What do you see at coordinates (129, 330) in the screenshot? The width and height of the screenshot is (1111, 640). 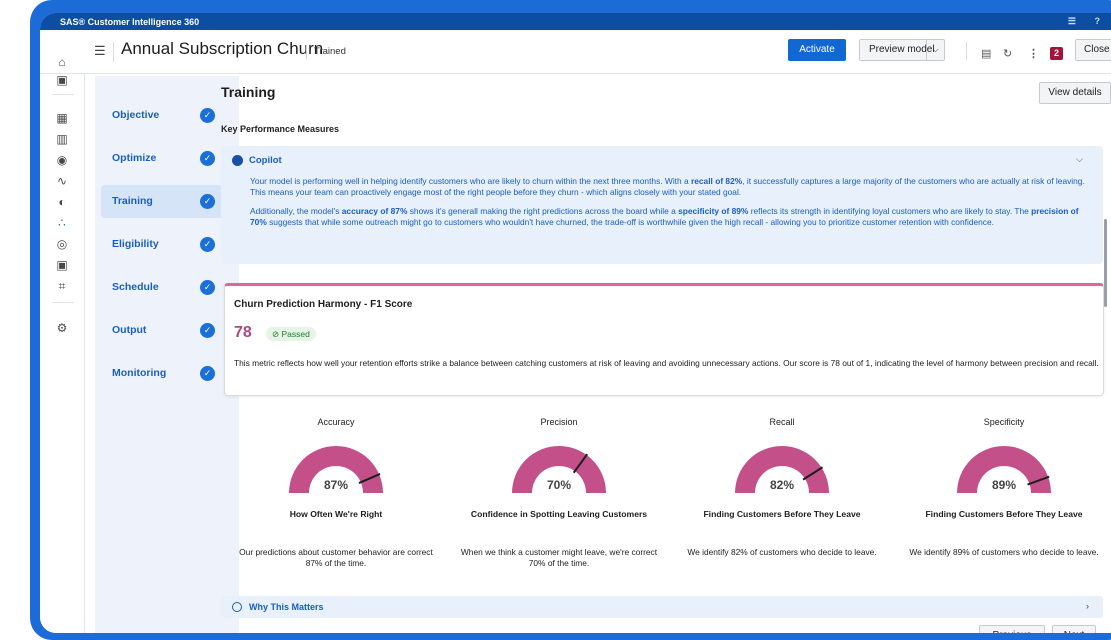 I see `step-label: Output` at bounding box center [129, 330].